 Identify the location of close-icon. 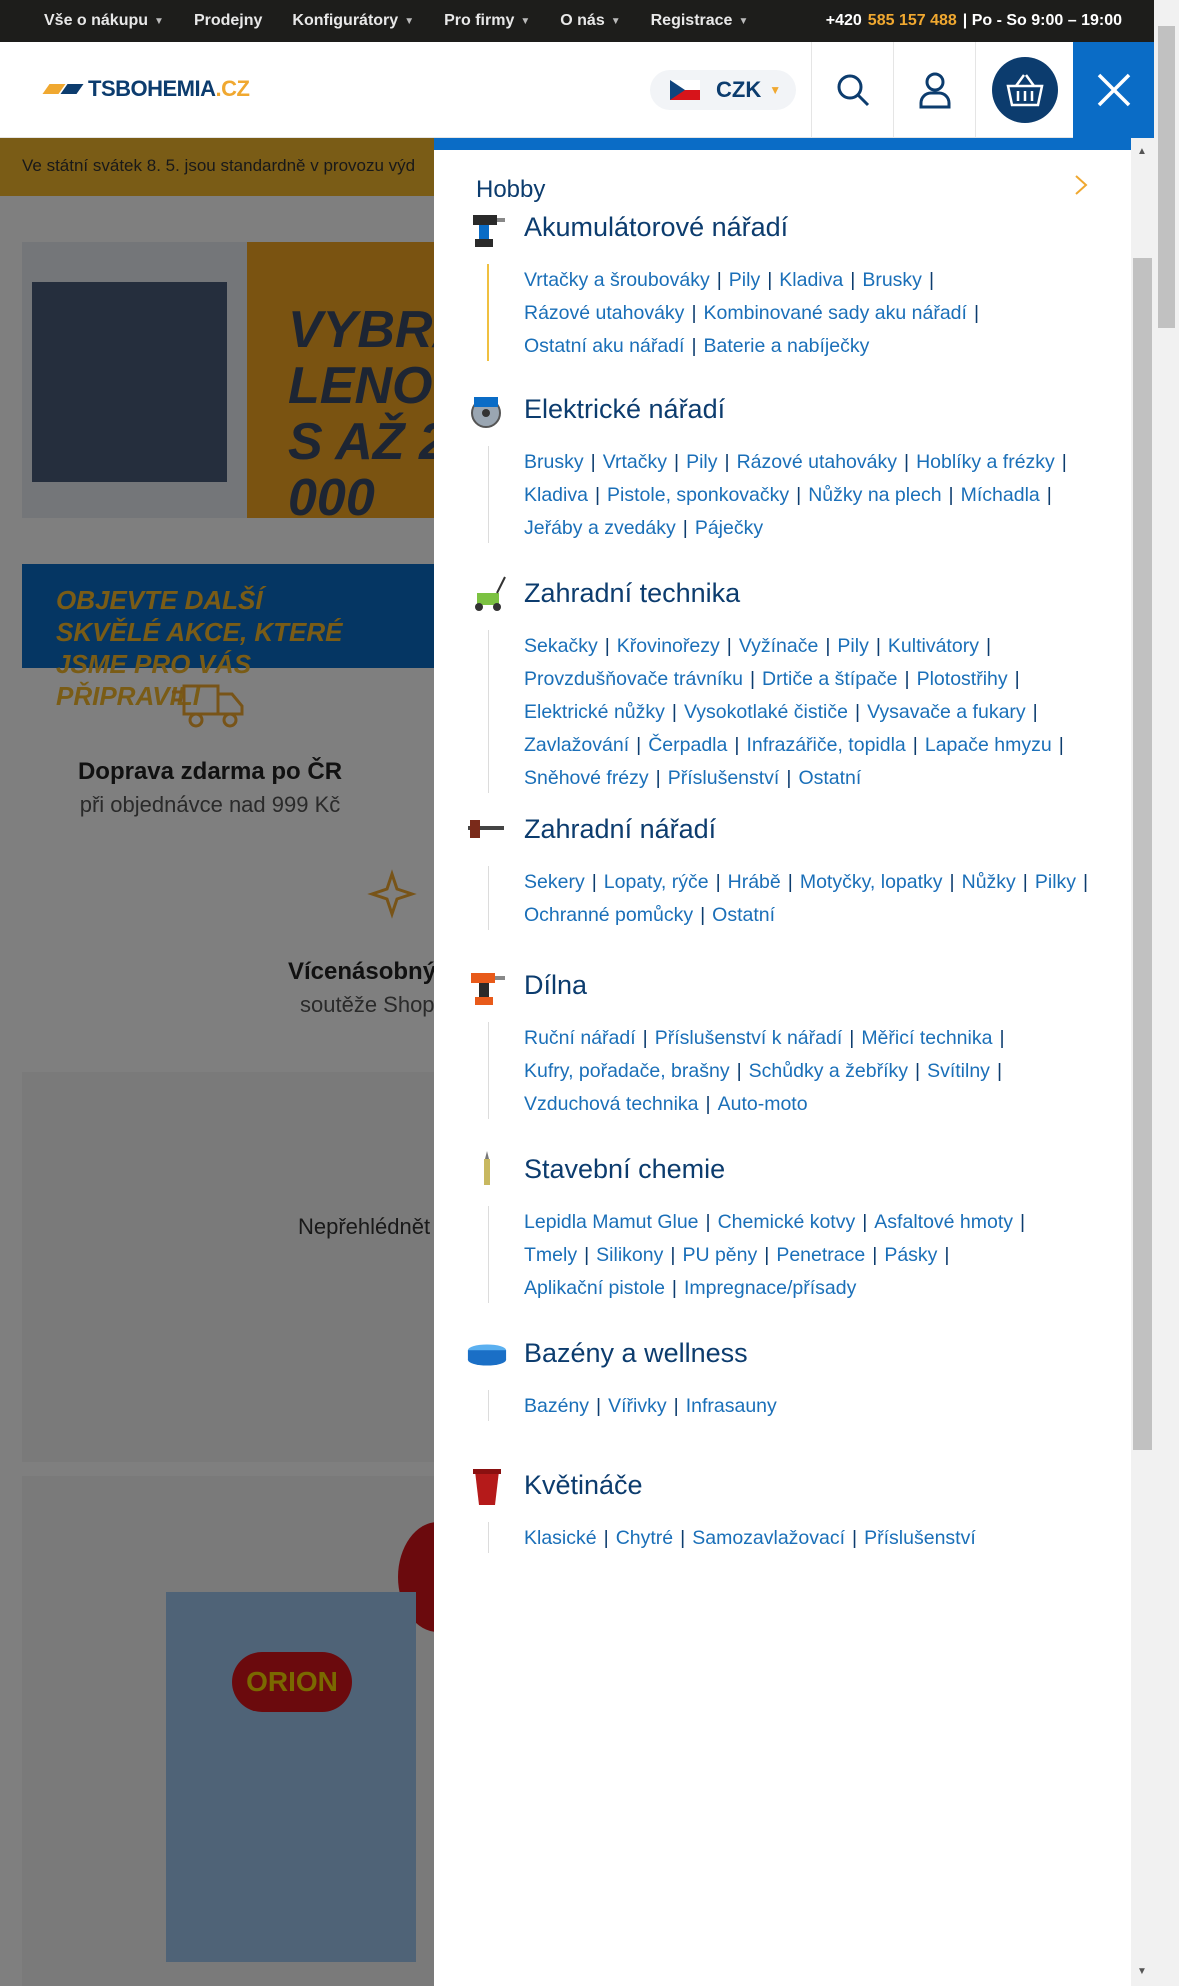
(1113, 90).